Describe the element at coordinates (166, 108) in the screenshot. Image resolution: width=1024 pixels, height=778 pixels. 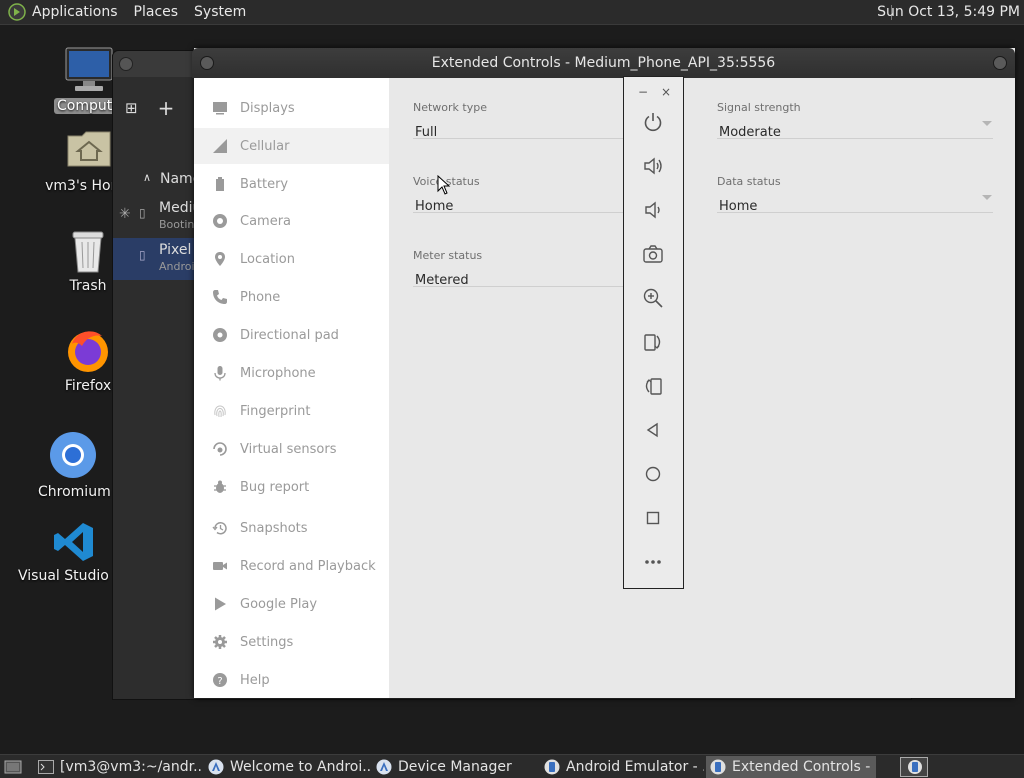
I see `add-device-icon: +` at that location.